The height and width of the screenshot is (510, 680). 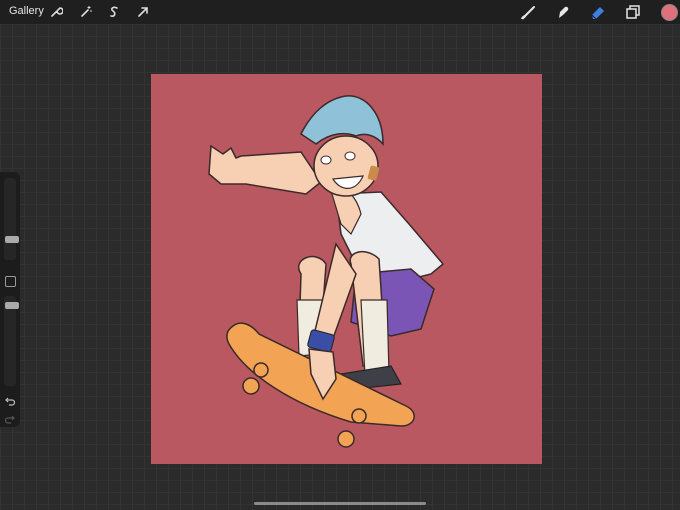 What do you see at coordinates (143, 12) in the screenshot?
I see `transform-arrow-icon` at bounding box center [143, 12].